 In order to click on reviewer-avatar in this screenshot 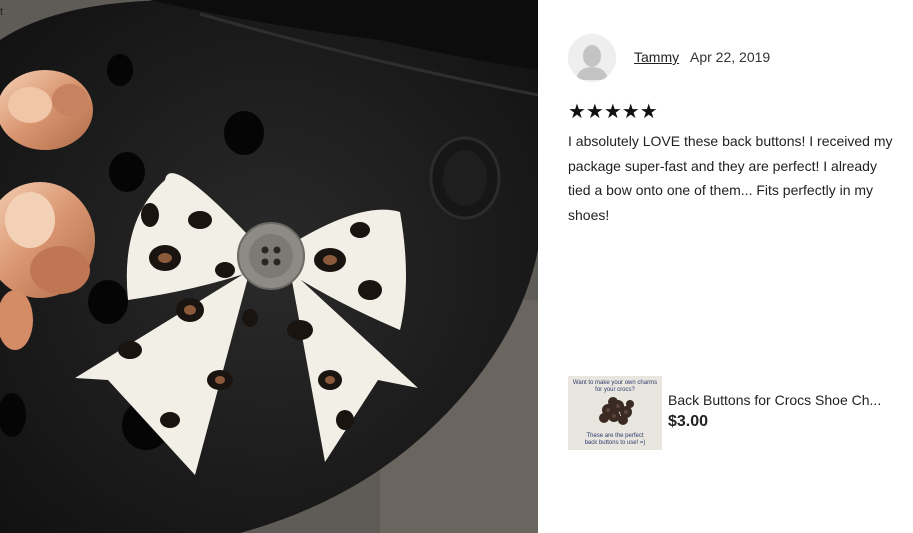, I will do `click(592, 58)`.